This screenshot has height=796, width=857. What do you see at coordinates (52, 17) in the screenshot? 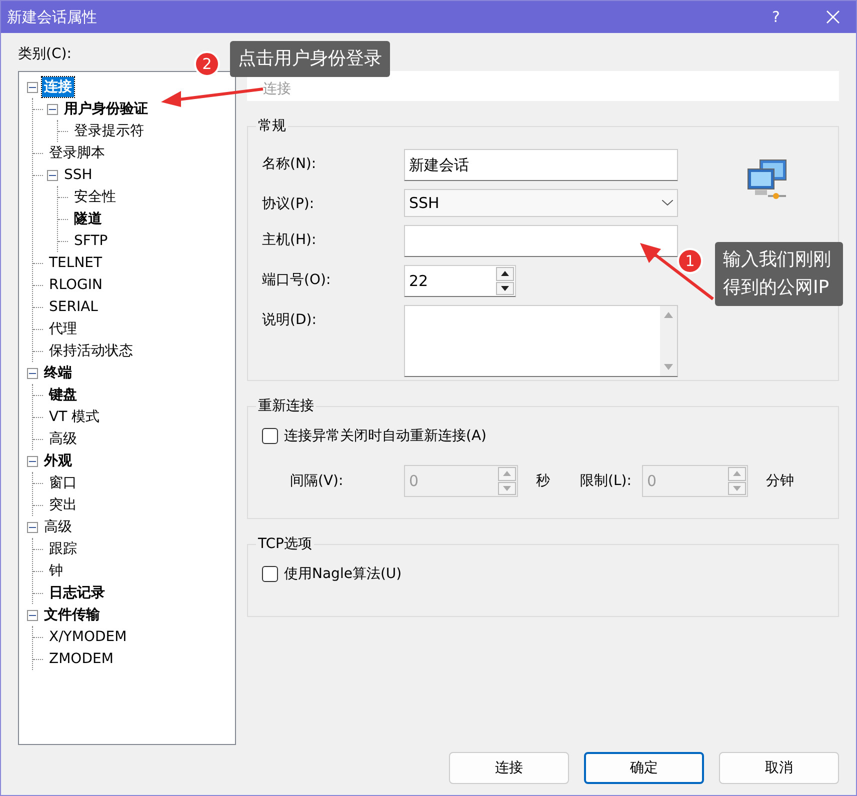
I see `window-title: 新建会话属性` at bounding box center [52, 17].